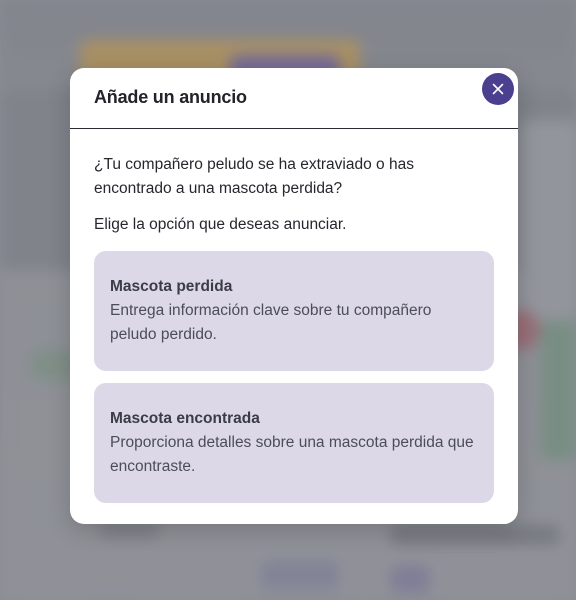 The width and height of the screenshot is (576, 600). Describe the element at coordinates (171, 286) in the screenshot. I see `option-title: Mascota perdida` at that location.